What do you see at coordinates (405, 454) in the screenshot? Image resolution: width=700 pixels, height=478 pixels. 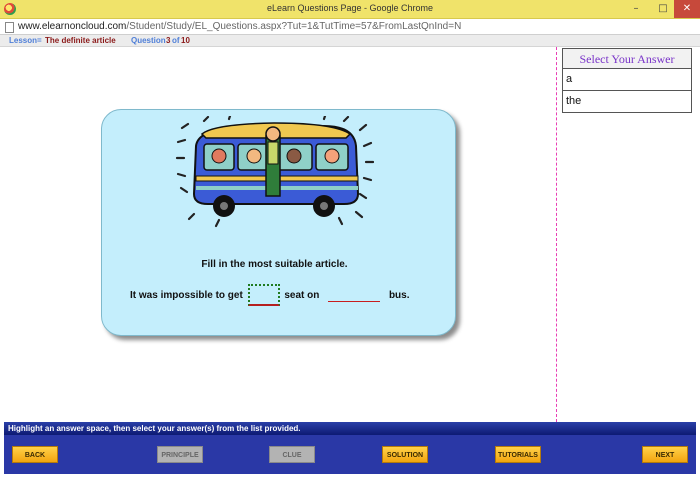 I see `solution-button: SOLUTION` at bounding box center [405, 454].